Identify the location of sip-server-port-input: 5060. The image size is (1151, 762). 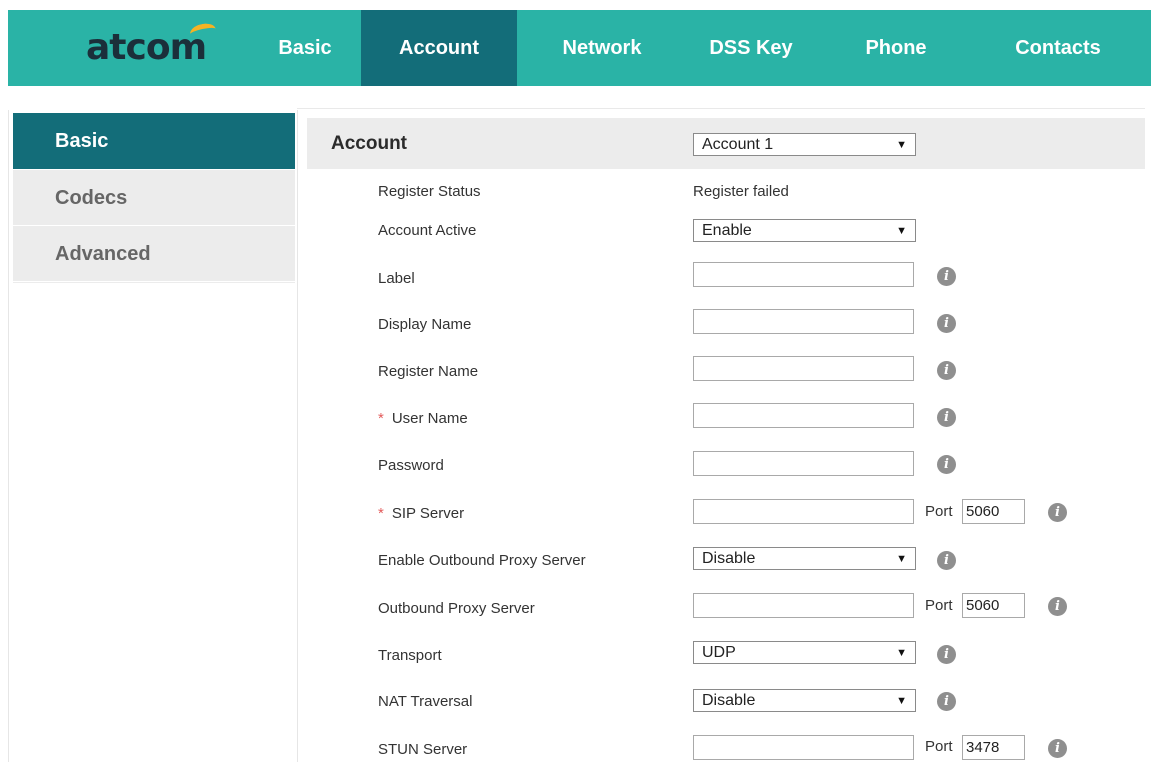
(993, 511).